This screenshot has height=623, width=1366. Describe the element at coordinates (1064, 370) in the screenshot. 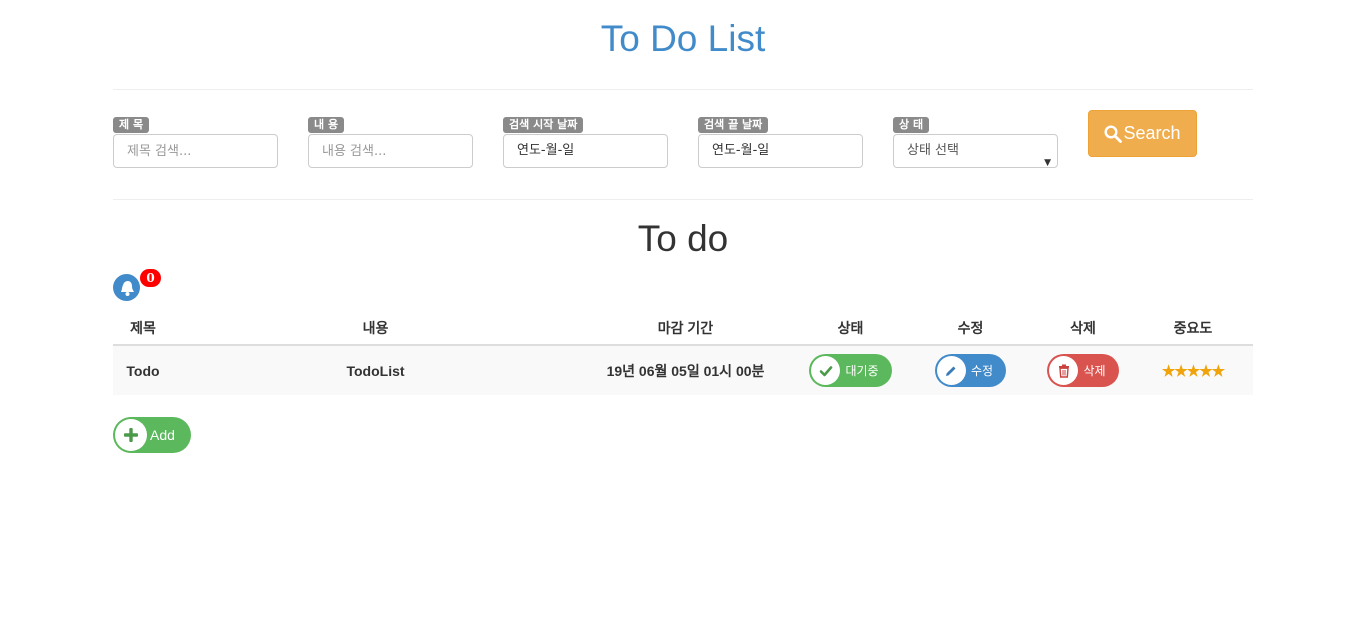

I see `trash-icon` at that location.